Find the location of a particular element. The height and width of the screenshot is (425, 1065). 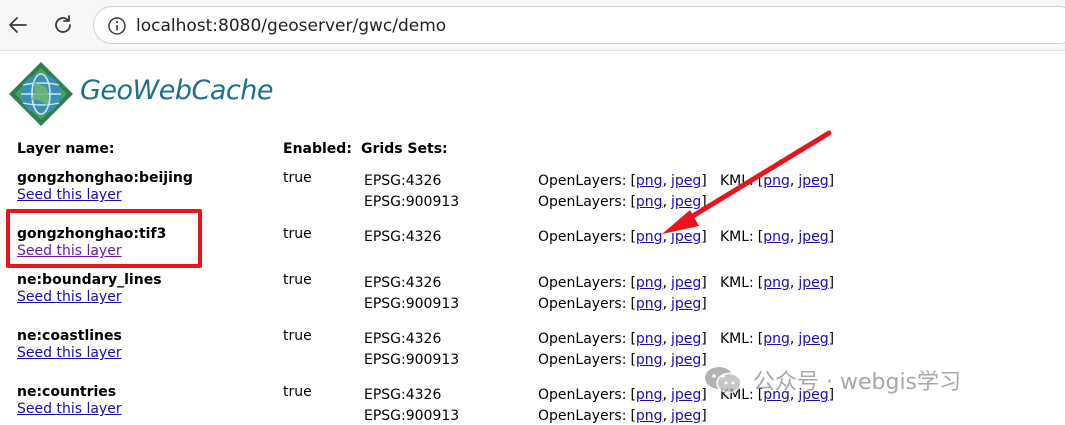

url-text: localhost:8080/geoserver/gwc/demo is located at coordinates (291, 26).